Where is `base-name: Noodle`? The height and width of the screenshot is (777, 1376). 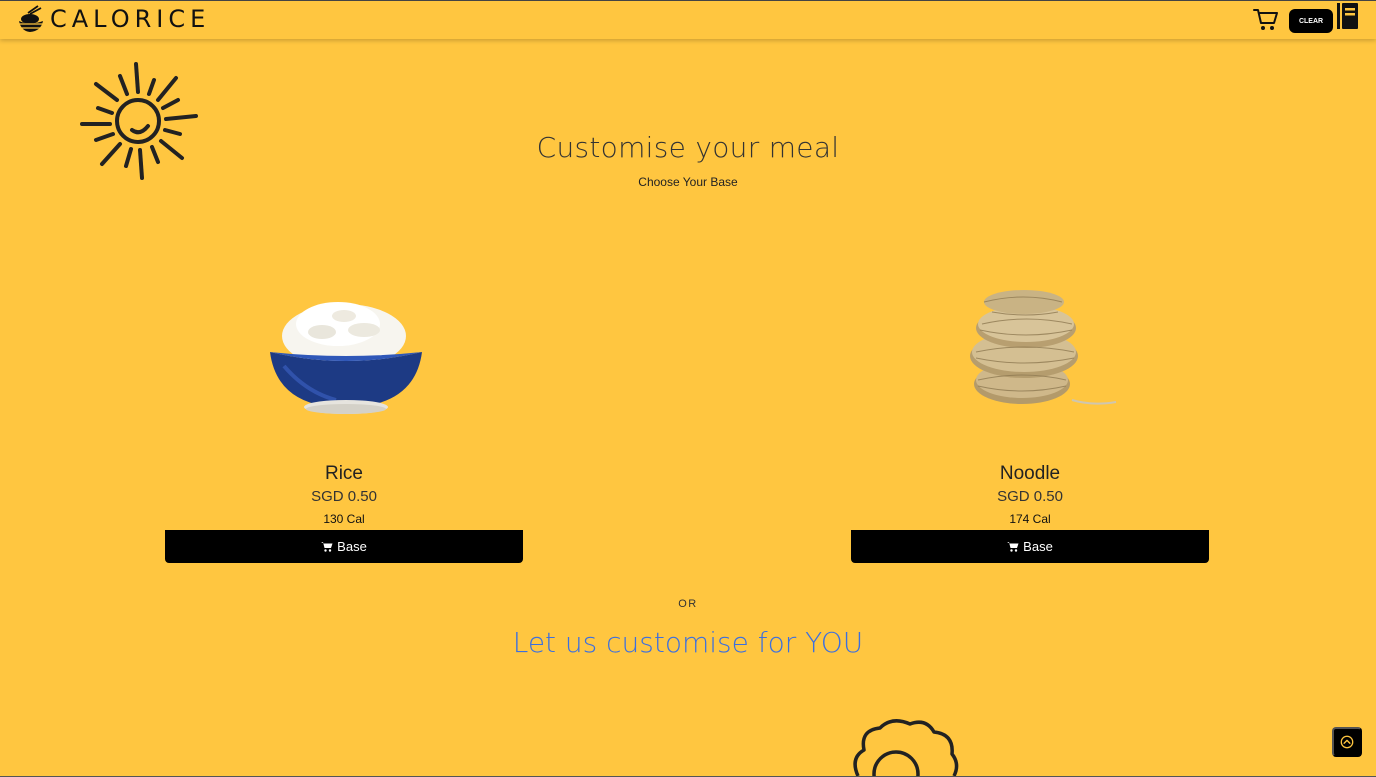 base-name: Noodle is located at coordinates (1030, 473).